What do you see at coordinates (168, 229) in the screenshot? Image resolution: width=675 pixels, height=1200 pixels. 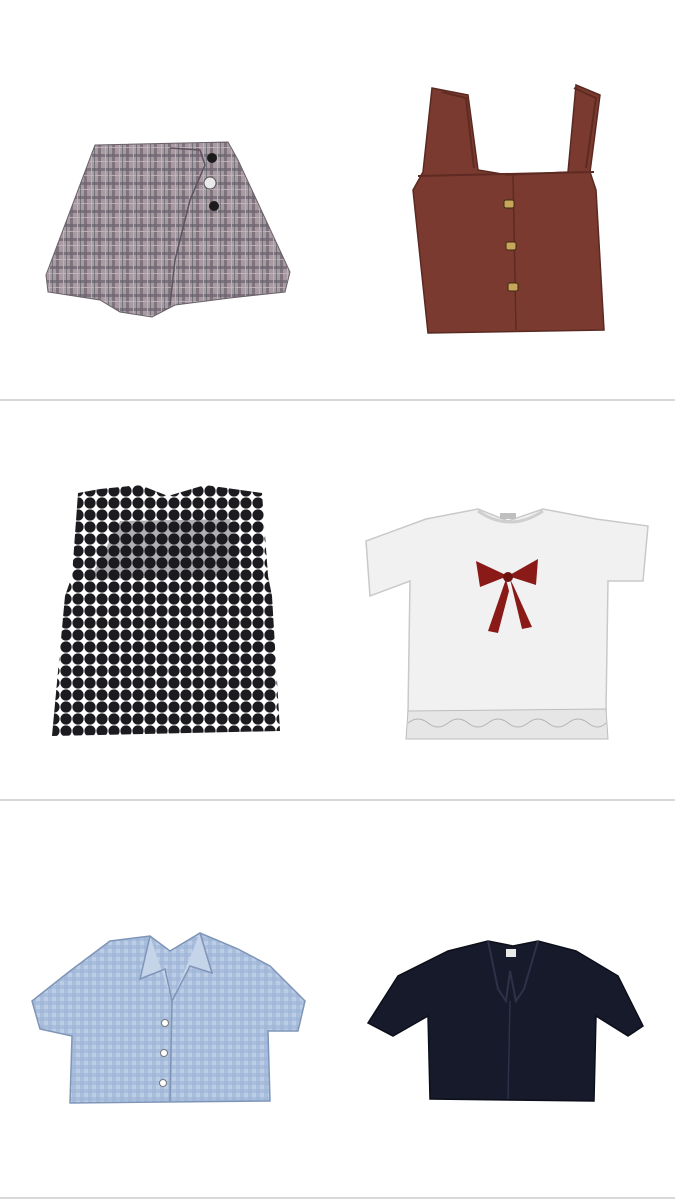 I see `plaid-skort-image` at bounding box center [168, 229].